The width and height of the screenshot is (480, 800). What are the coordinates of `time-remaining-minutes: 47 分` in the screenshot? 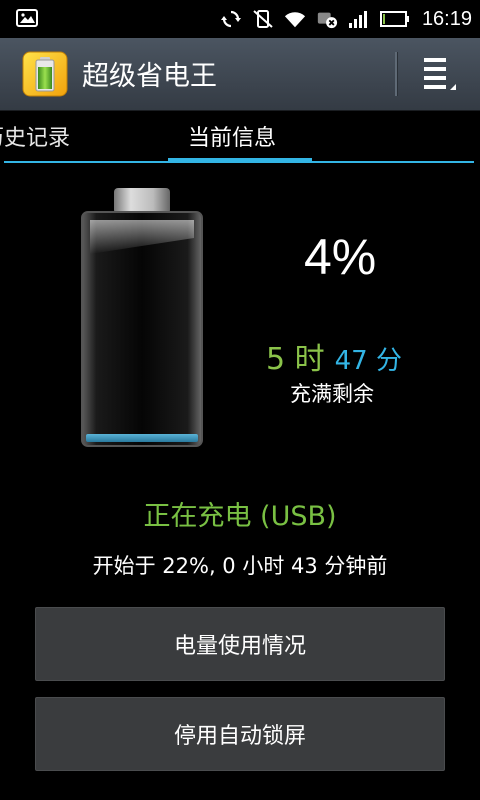 It's located at (368, 361).